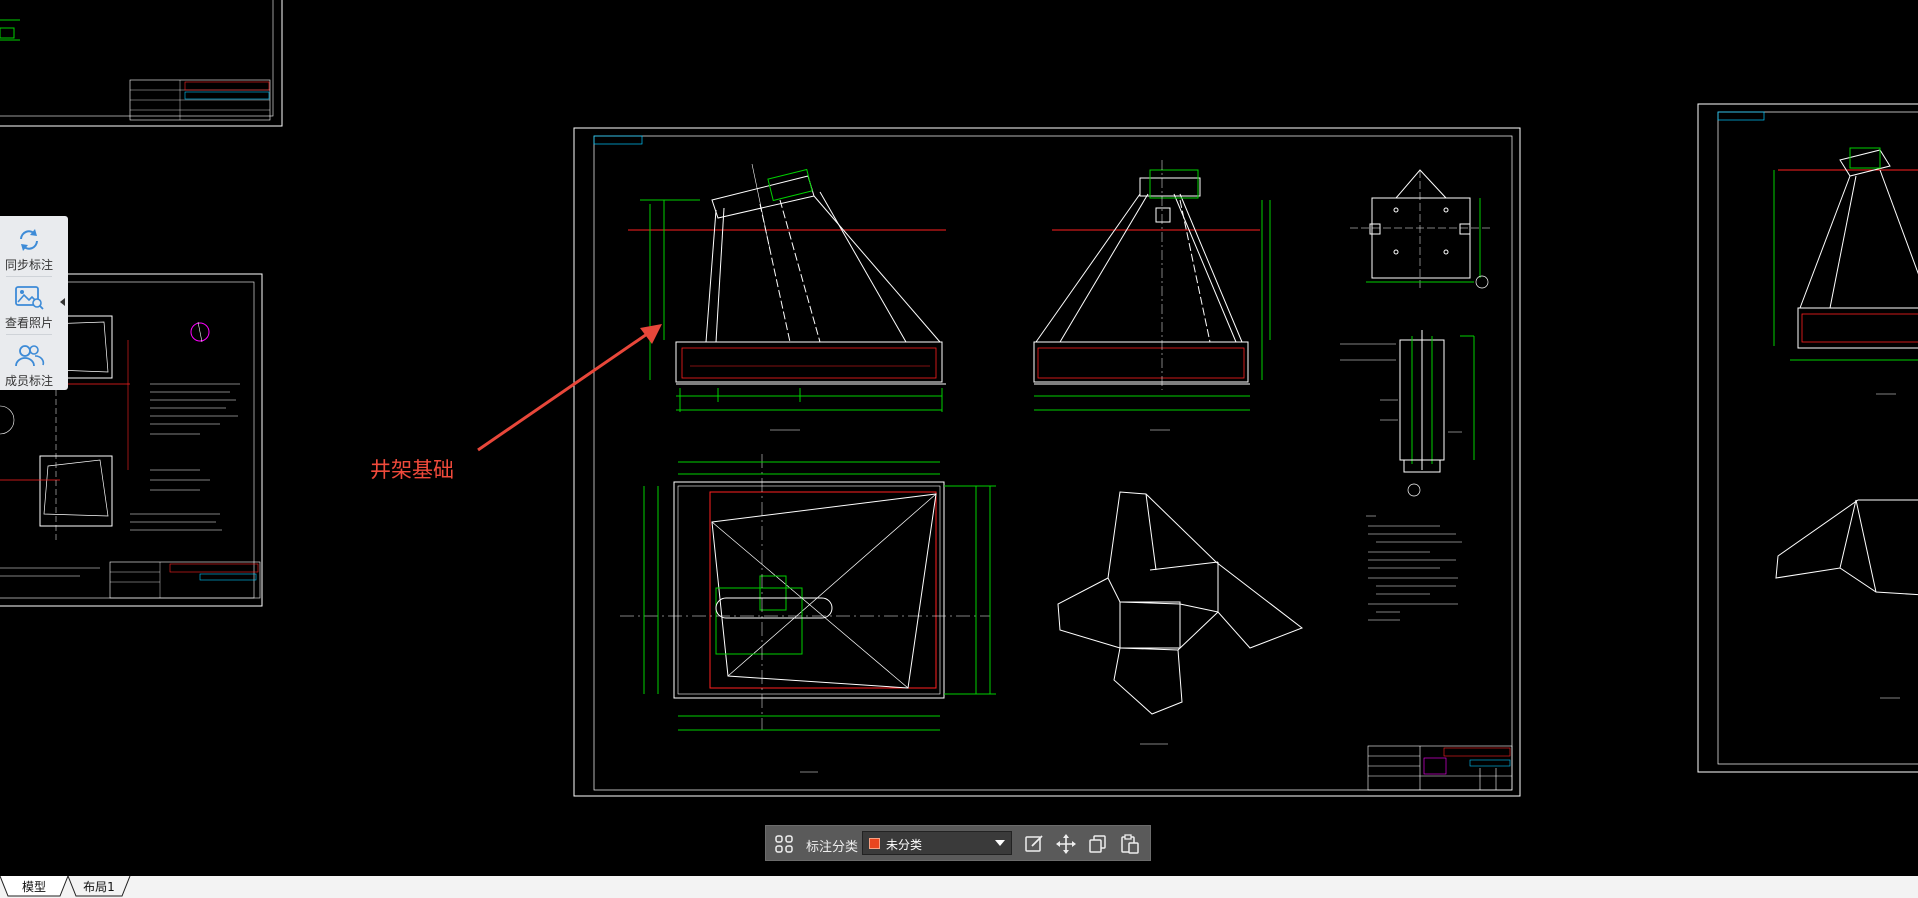  Describe the element at coordinates (29, 298) in the screenshot. I see `photo-icon` at that location.